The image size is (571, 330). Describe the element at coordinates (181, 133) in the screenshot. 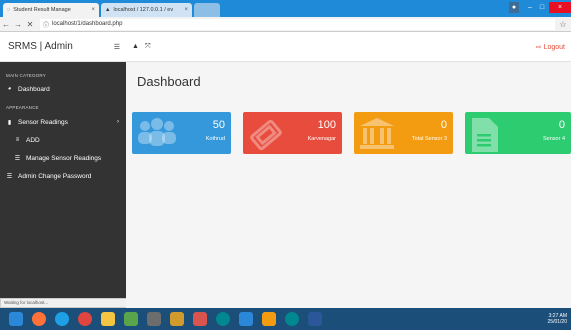

I see `stat-card-kothrud: 50 Kothrud` at that location.